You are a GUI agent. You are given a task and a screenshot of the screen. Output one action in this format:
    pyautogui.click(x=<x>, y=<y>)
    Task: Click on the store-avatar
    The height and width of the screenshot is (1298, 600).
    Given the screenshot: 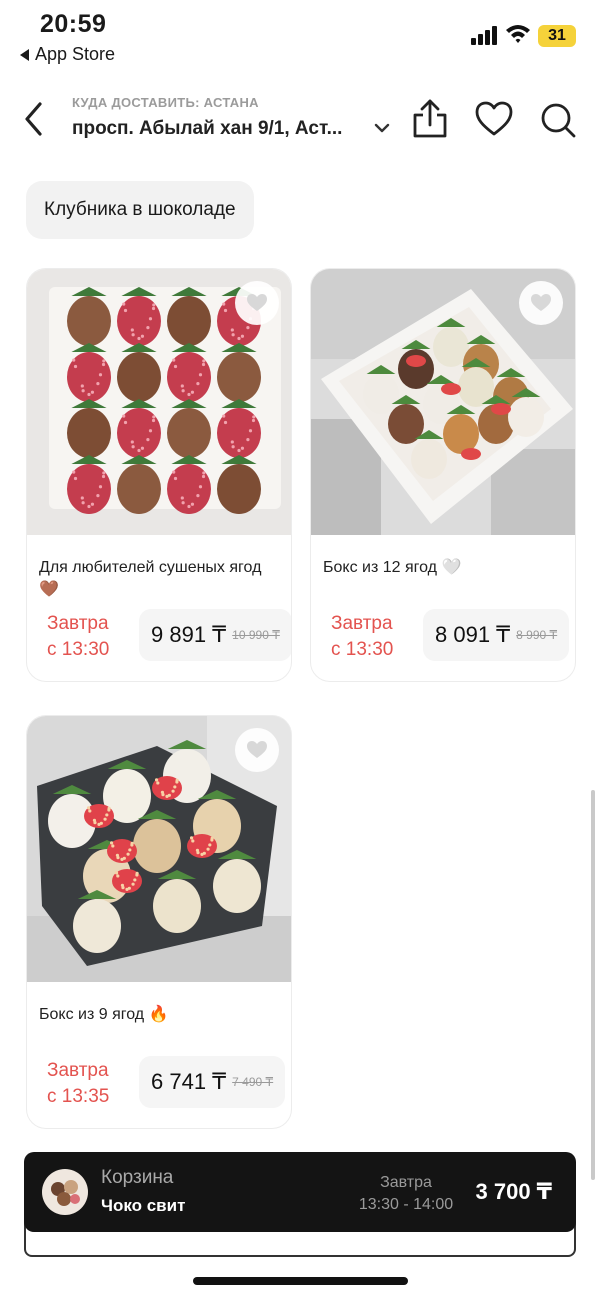 What is the action you would take?
    pyautogui.click(x=65, y=1192)
    